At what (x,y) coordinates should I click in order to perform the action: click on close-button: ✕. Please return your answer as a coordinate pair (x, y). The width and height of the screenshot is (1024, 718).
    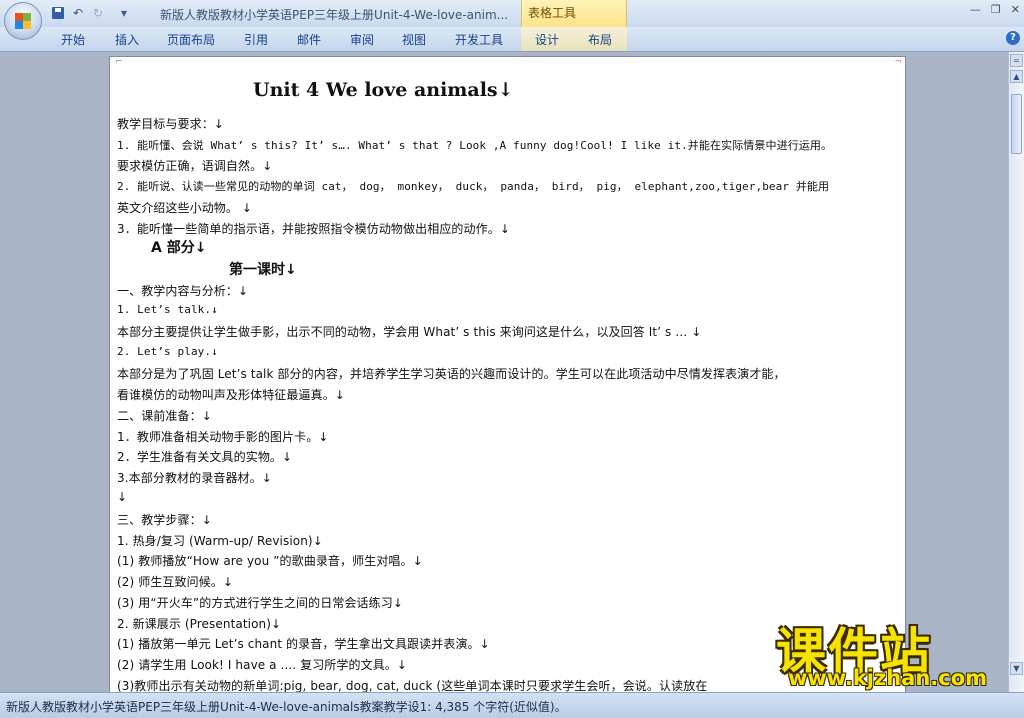
    Looking at the image, I should click on (1015, 9).